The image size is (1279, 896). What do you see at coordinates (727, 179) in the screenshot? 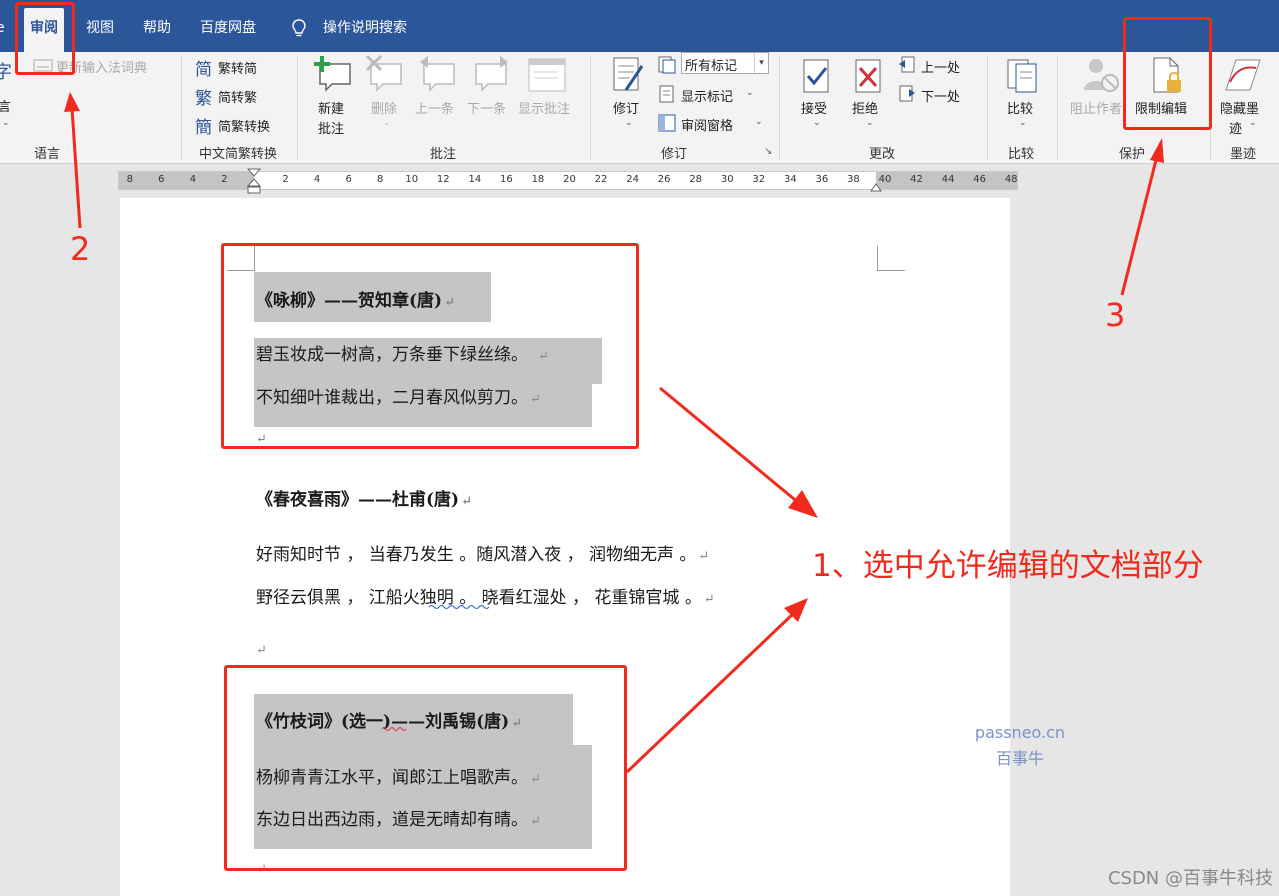
I see `ruler-number: 30` at bounding box center [727, 179].